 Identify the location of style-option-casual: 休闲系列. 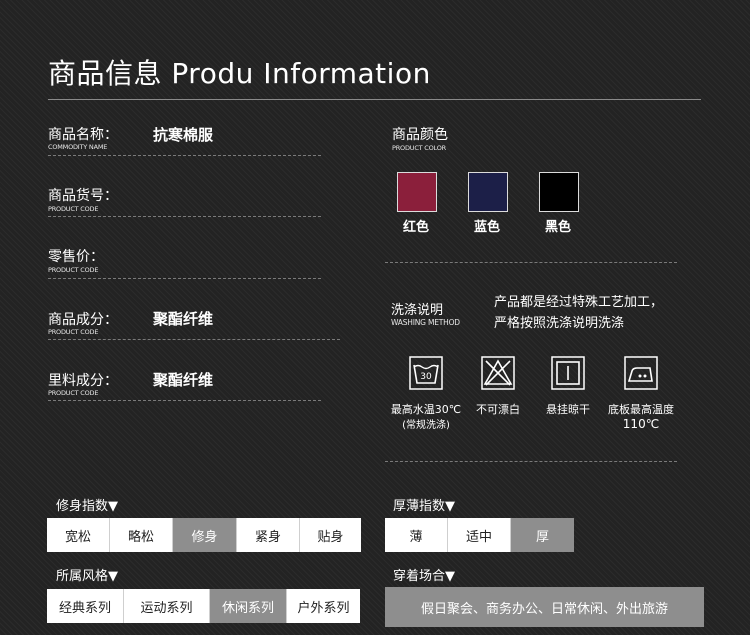
(248, 606).